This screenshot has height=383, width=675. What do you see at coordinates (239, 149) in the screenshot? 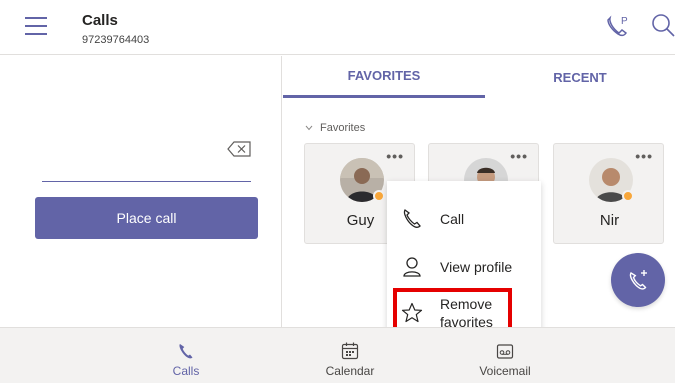
I see `backspace-icon` at bounding box center [239, 149].